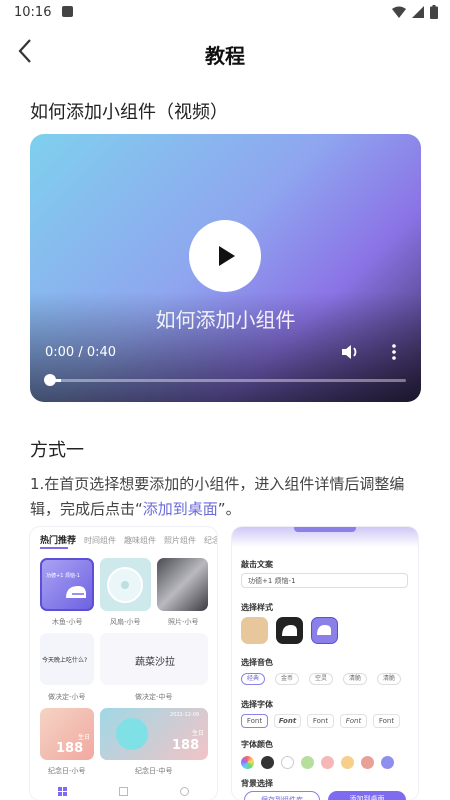  What do you see at coordinates (180, 509) in the screenshot?
I see `add-to-desktop-link: 添加到桌面` at bounding box center [180, 509].